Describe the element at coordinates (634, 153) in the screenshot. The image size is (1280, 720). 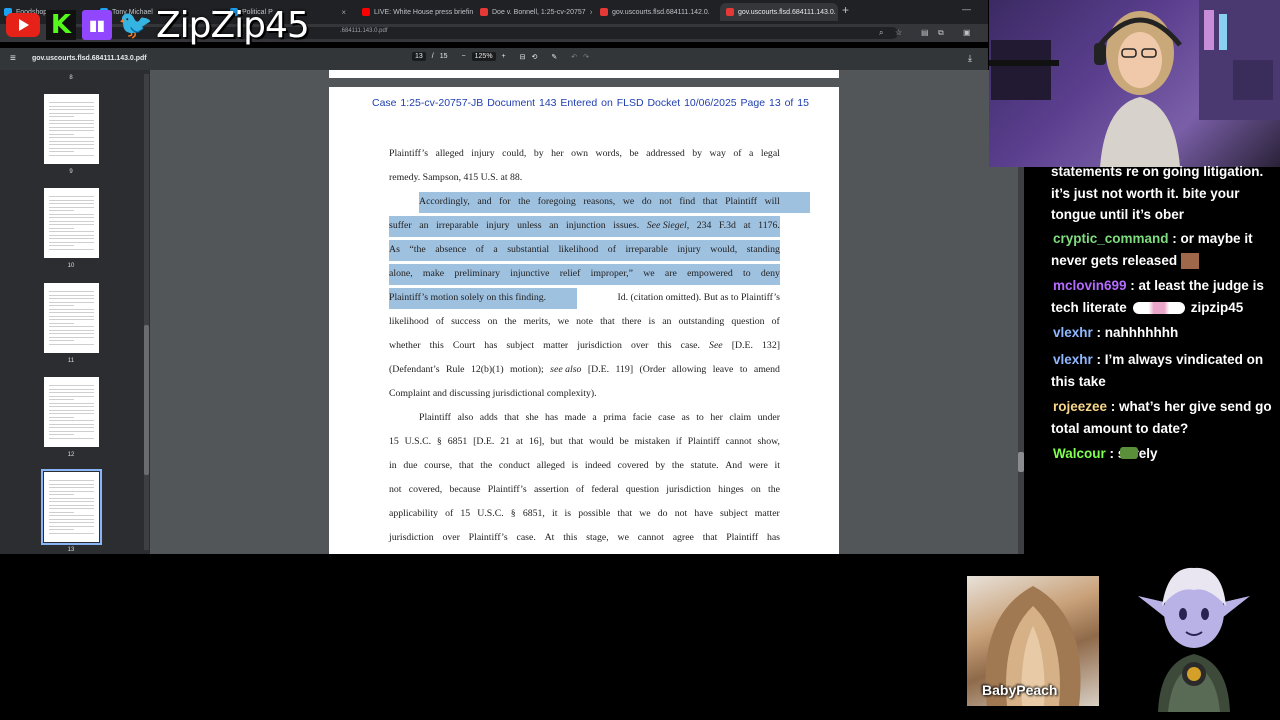
I see `page-word: be` at that location.